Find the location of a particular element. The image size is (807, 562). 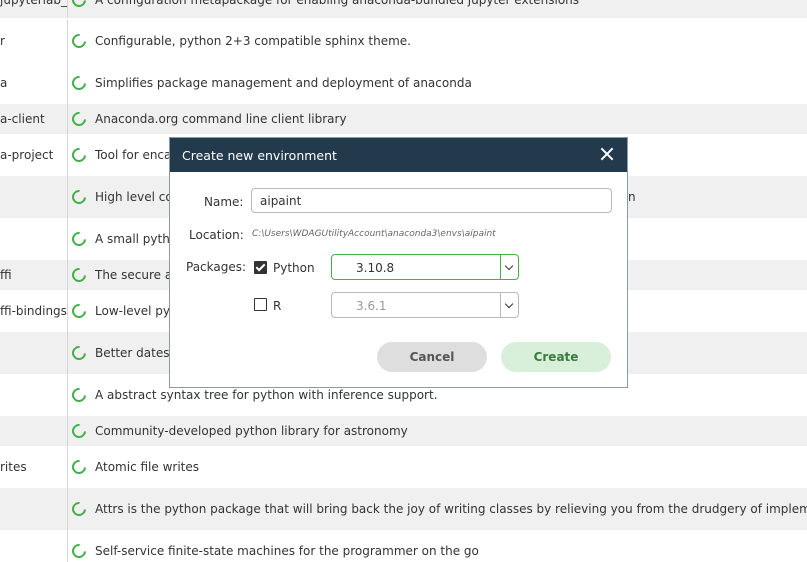

package-description: Better dates is located at coordinates (132, 353).